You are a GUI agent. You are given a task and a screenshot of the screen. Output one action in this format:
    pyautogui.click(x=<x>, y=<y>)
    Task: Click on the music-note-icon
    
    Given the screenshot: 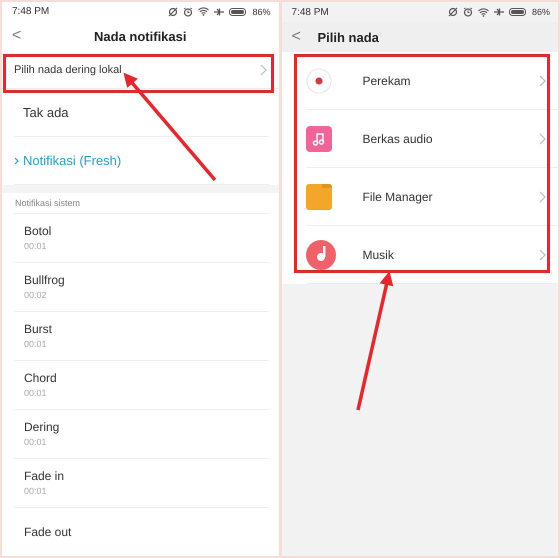 What is the action you would take?
    pyautogui.click(x=319, y=139)
    